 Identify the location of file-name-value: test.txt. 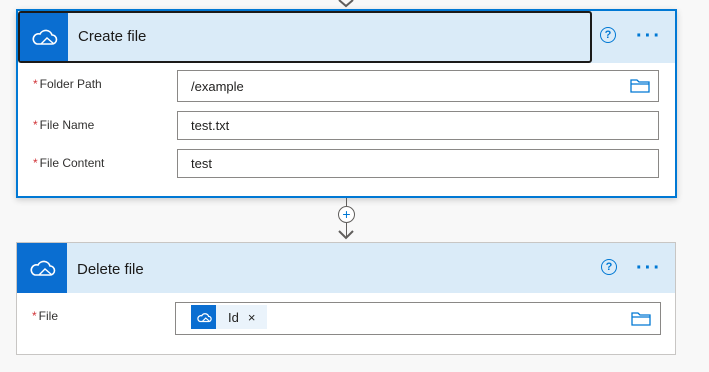
(210, 125).